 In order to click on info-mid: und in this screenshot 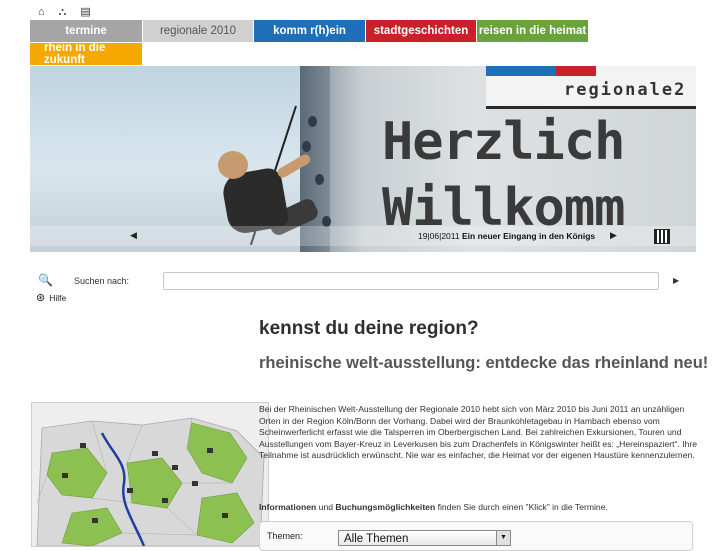, I will do `click(326, 507)`.